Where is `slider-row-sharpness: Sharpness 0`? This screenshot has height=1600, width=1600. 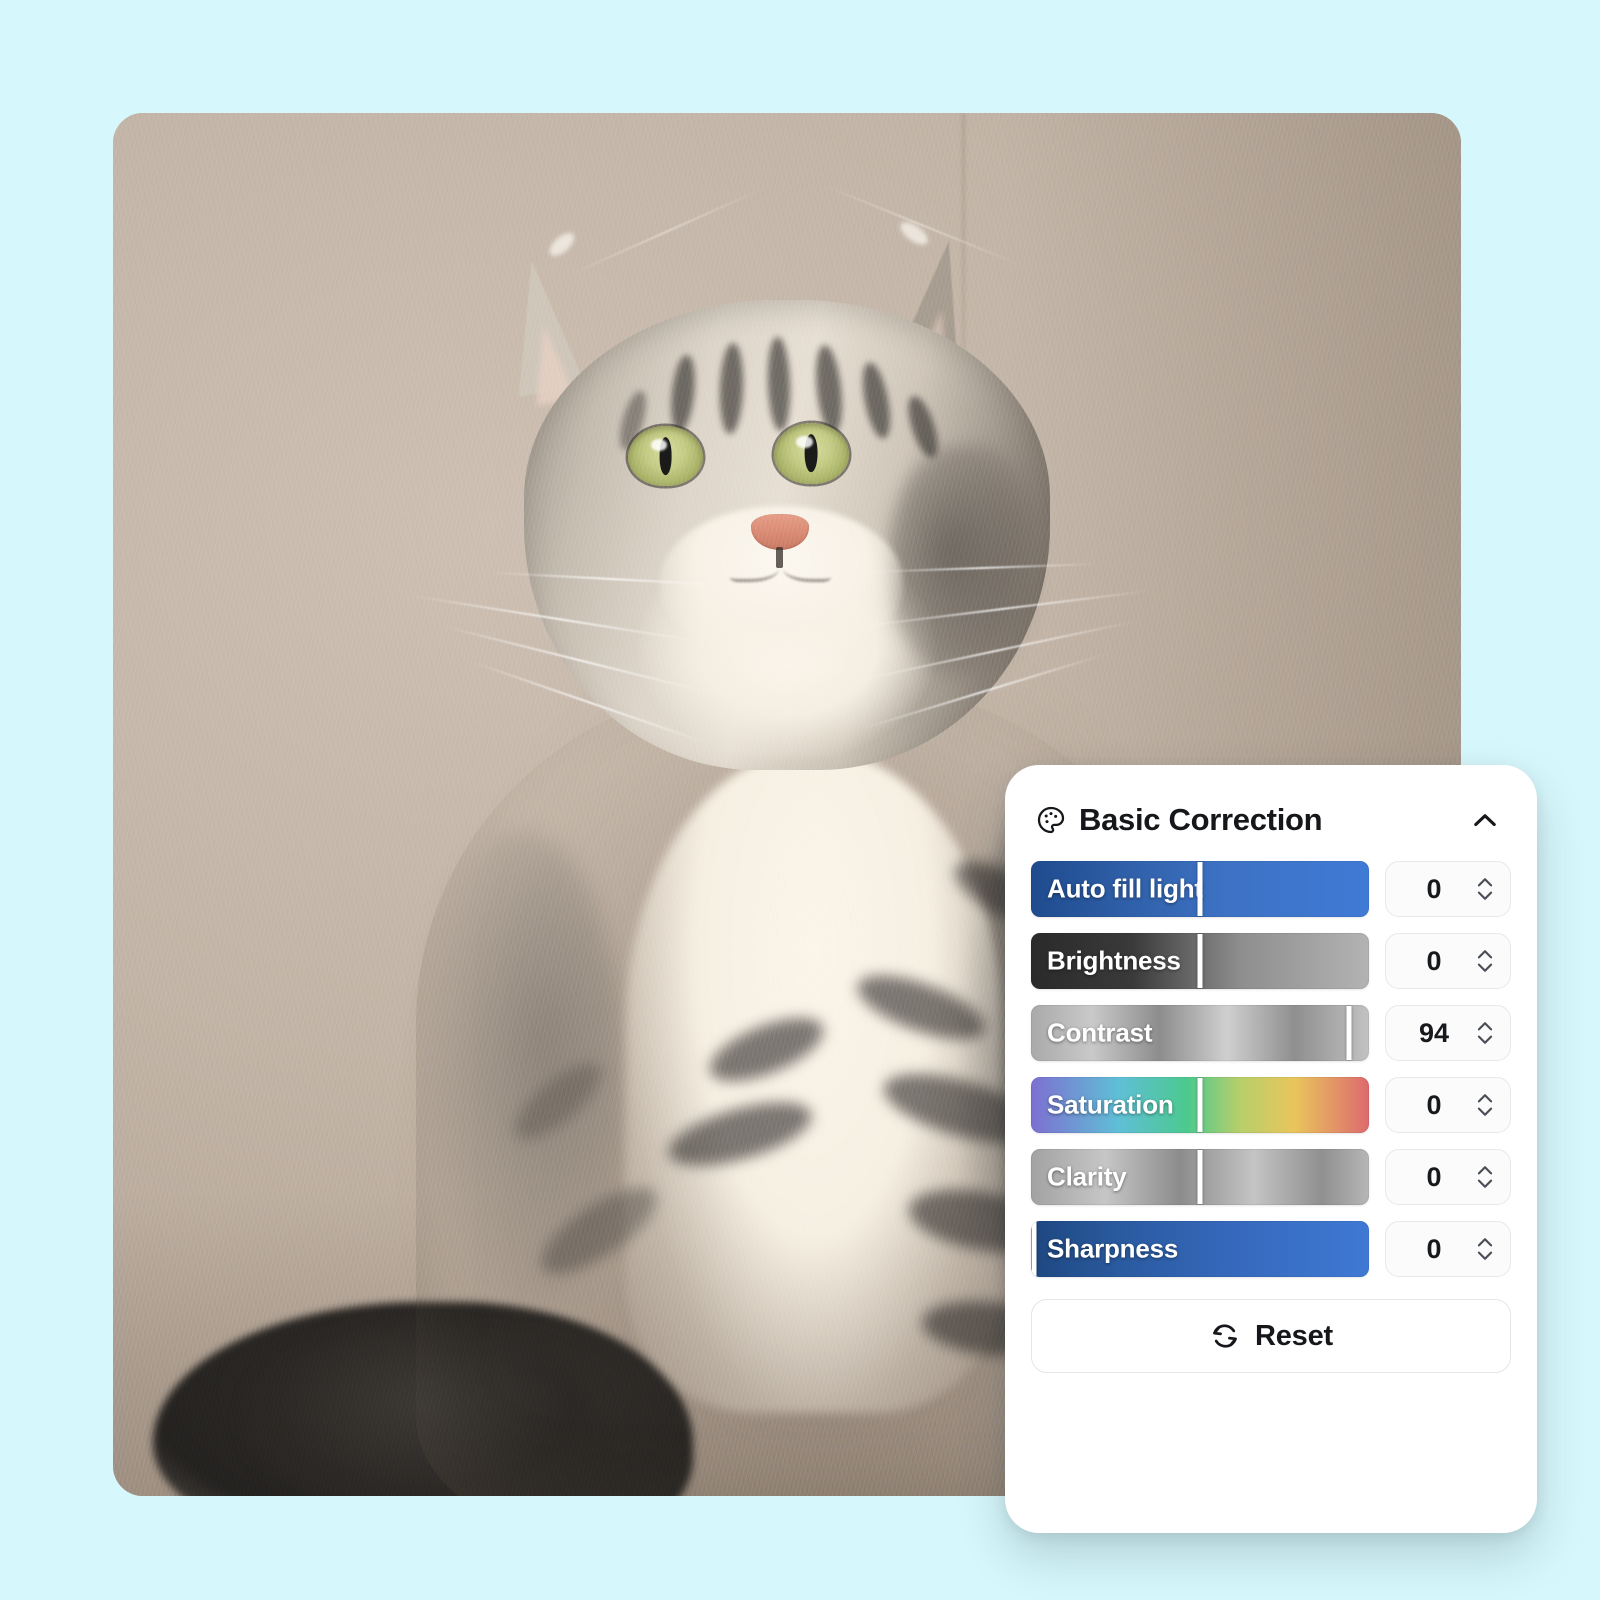
slider-row-sharpness: Sharpness 0 is located at coordinates (1271, 1249).